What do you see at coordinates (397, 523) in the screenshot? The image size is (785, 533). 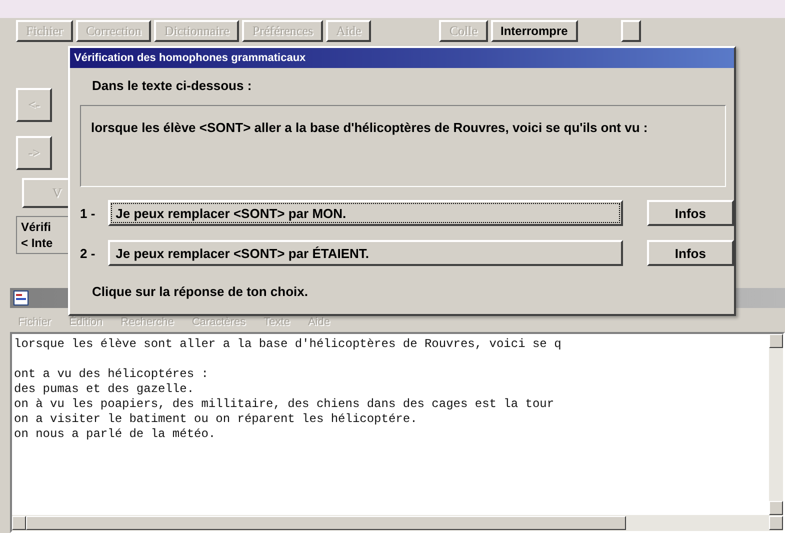 I see `horizontal-scrollbar` at bounding box center [397, 523].